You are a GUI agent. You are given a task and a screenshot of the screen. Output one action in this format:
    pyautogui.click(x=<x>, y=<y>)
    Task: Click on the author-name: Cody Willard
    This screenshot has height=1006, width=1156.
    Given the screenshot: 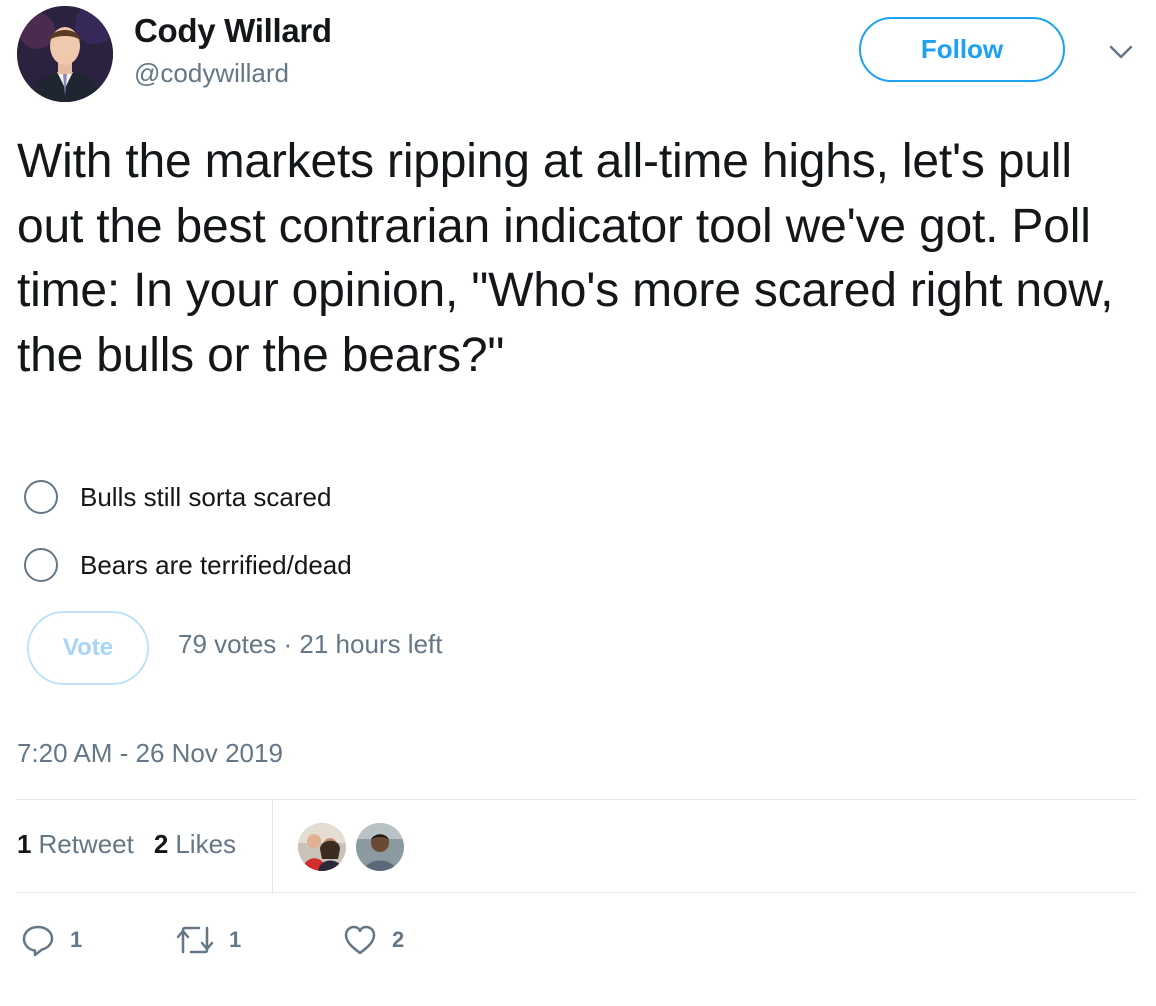 What is the action you would take?
    pyautogui.click(x=233, y=31)
    